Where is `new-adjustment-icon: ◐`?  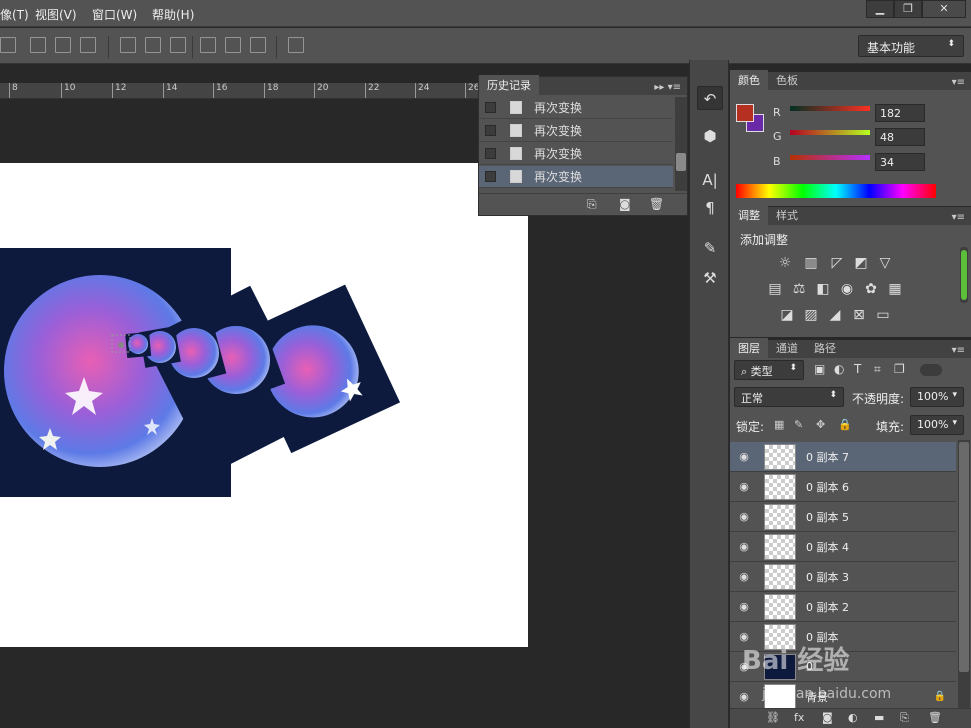
new-adjustment-icon: ◐ is located at coordinates (853, 717).